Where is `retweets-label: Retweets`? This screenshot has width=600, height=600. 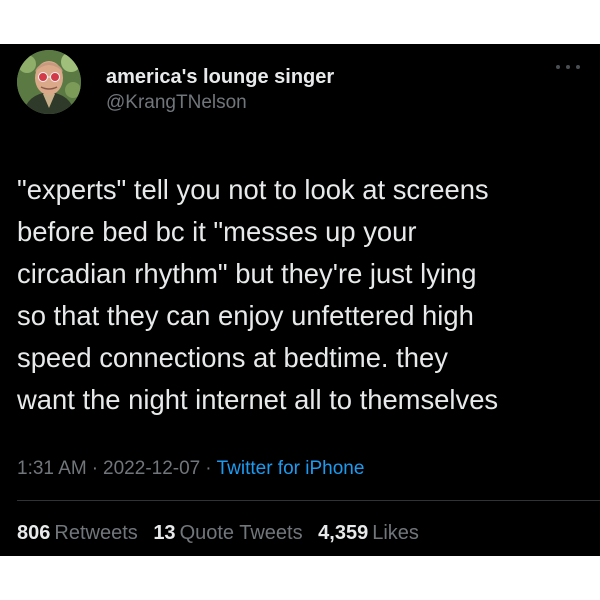 retweets-label: Retweets is located at coordinates (96, 533).